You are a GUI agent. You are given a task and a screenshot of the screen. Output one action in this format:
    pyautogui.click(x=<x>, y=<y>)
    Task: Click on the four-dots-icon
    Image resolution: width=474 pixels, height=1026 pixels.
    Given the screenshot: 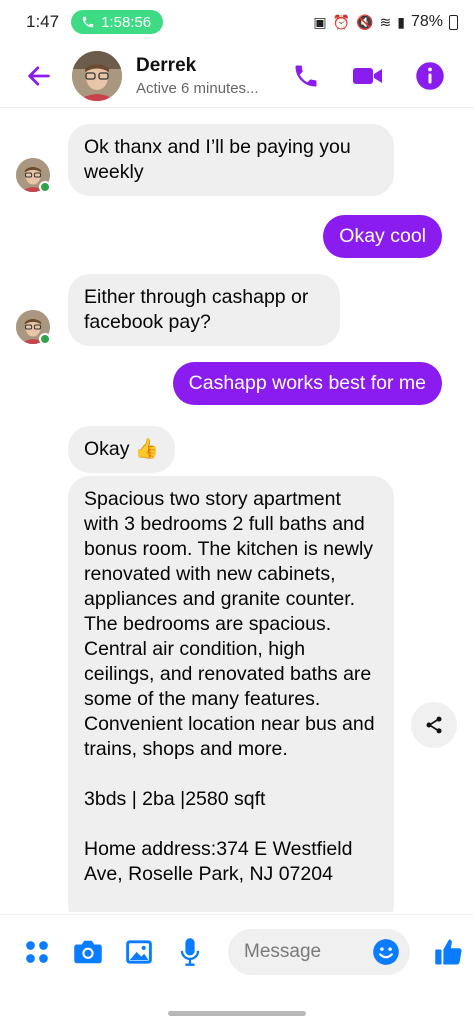 What is the action you would take?
    pyautogui.click(x=37, y=951)
    